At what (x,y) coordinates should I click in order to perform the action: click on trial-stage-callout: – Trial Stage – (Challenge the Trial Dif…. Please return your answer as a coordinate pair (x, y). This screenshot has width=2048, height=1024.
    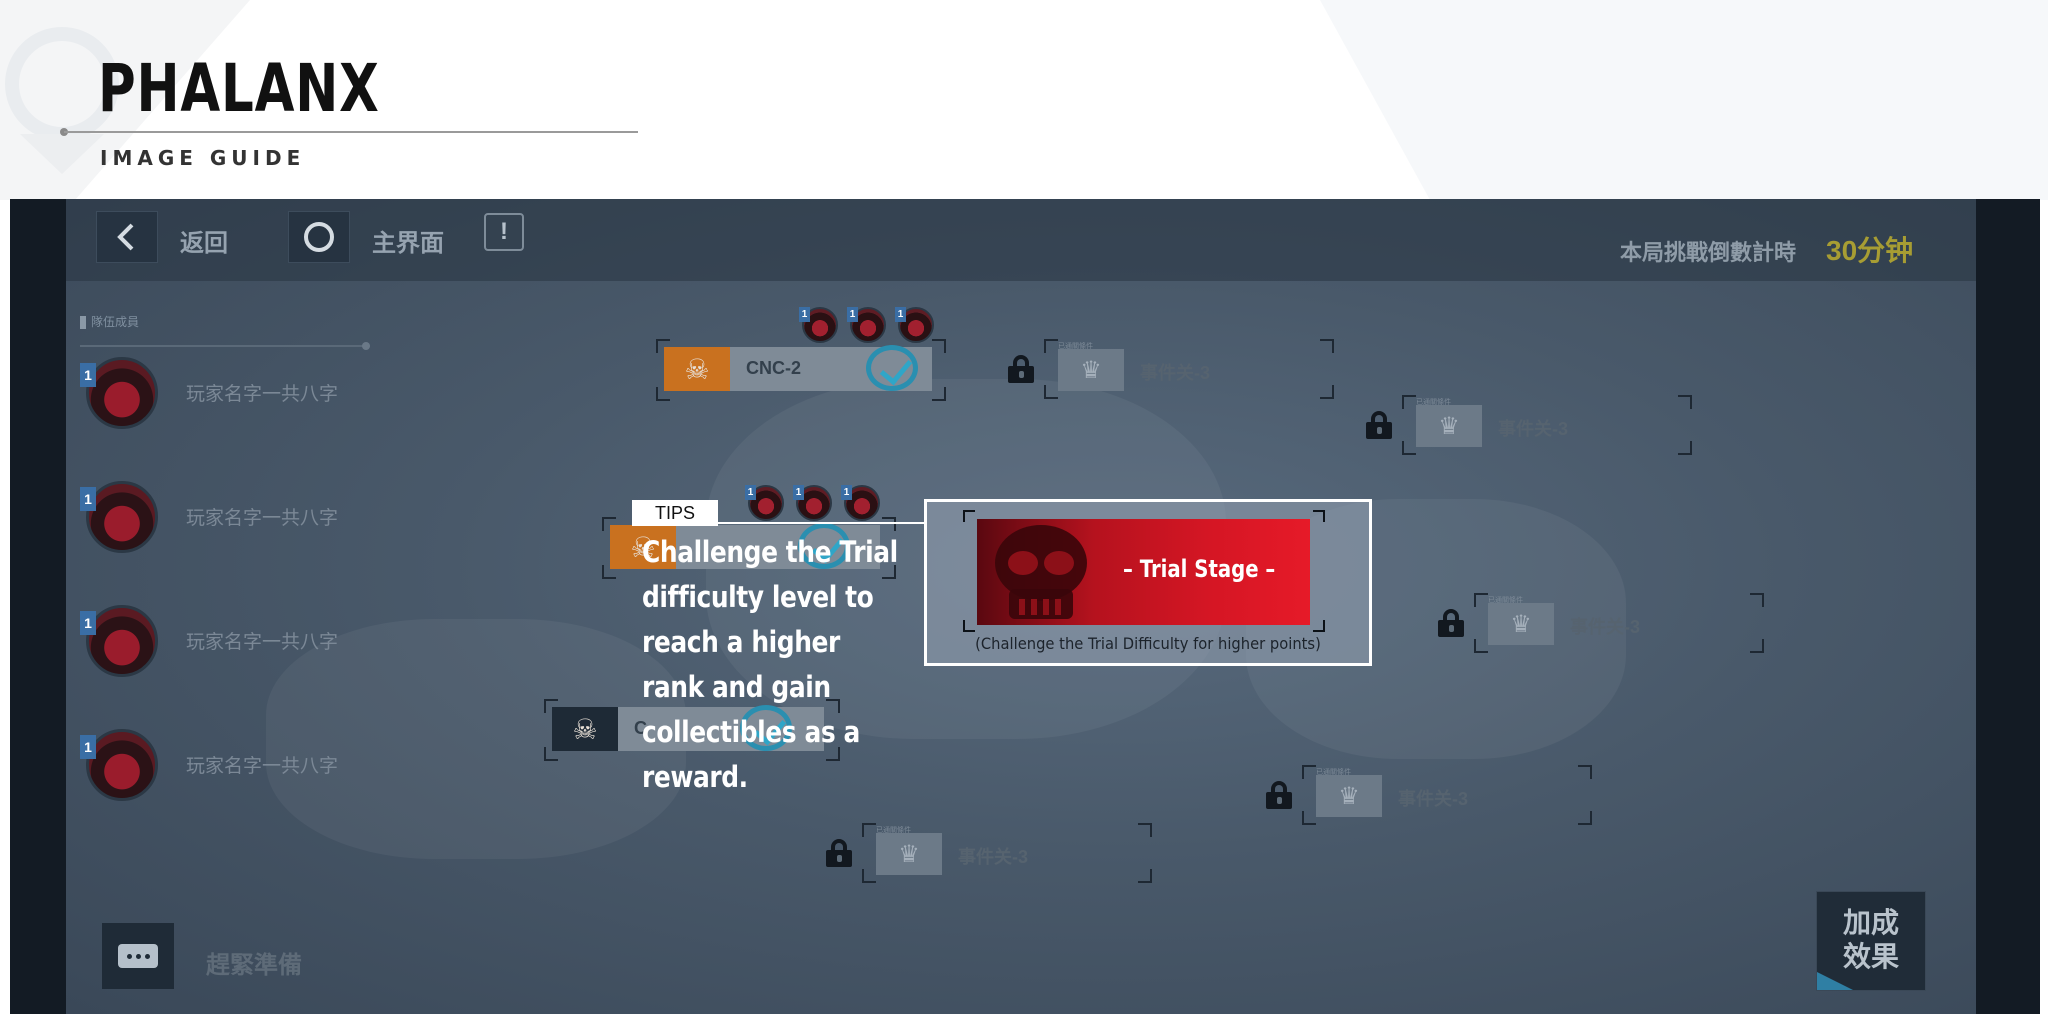
    Looking at the image, I should click on (1148, 582).